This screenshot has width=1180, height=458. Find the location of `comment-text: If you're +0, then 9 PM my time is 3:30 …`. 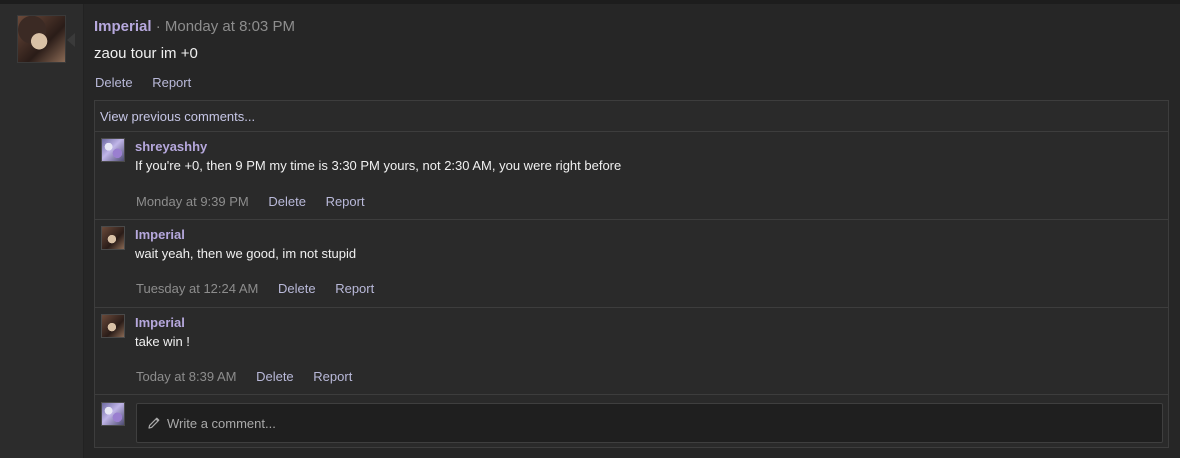

comment-text: If you're +0, then 9 PM my time is 3:30 … is located at coordinates (378, 165).